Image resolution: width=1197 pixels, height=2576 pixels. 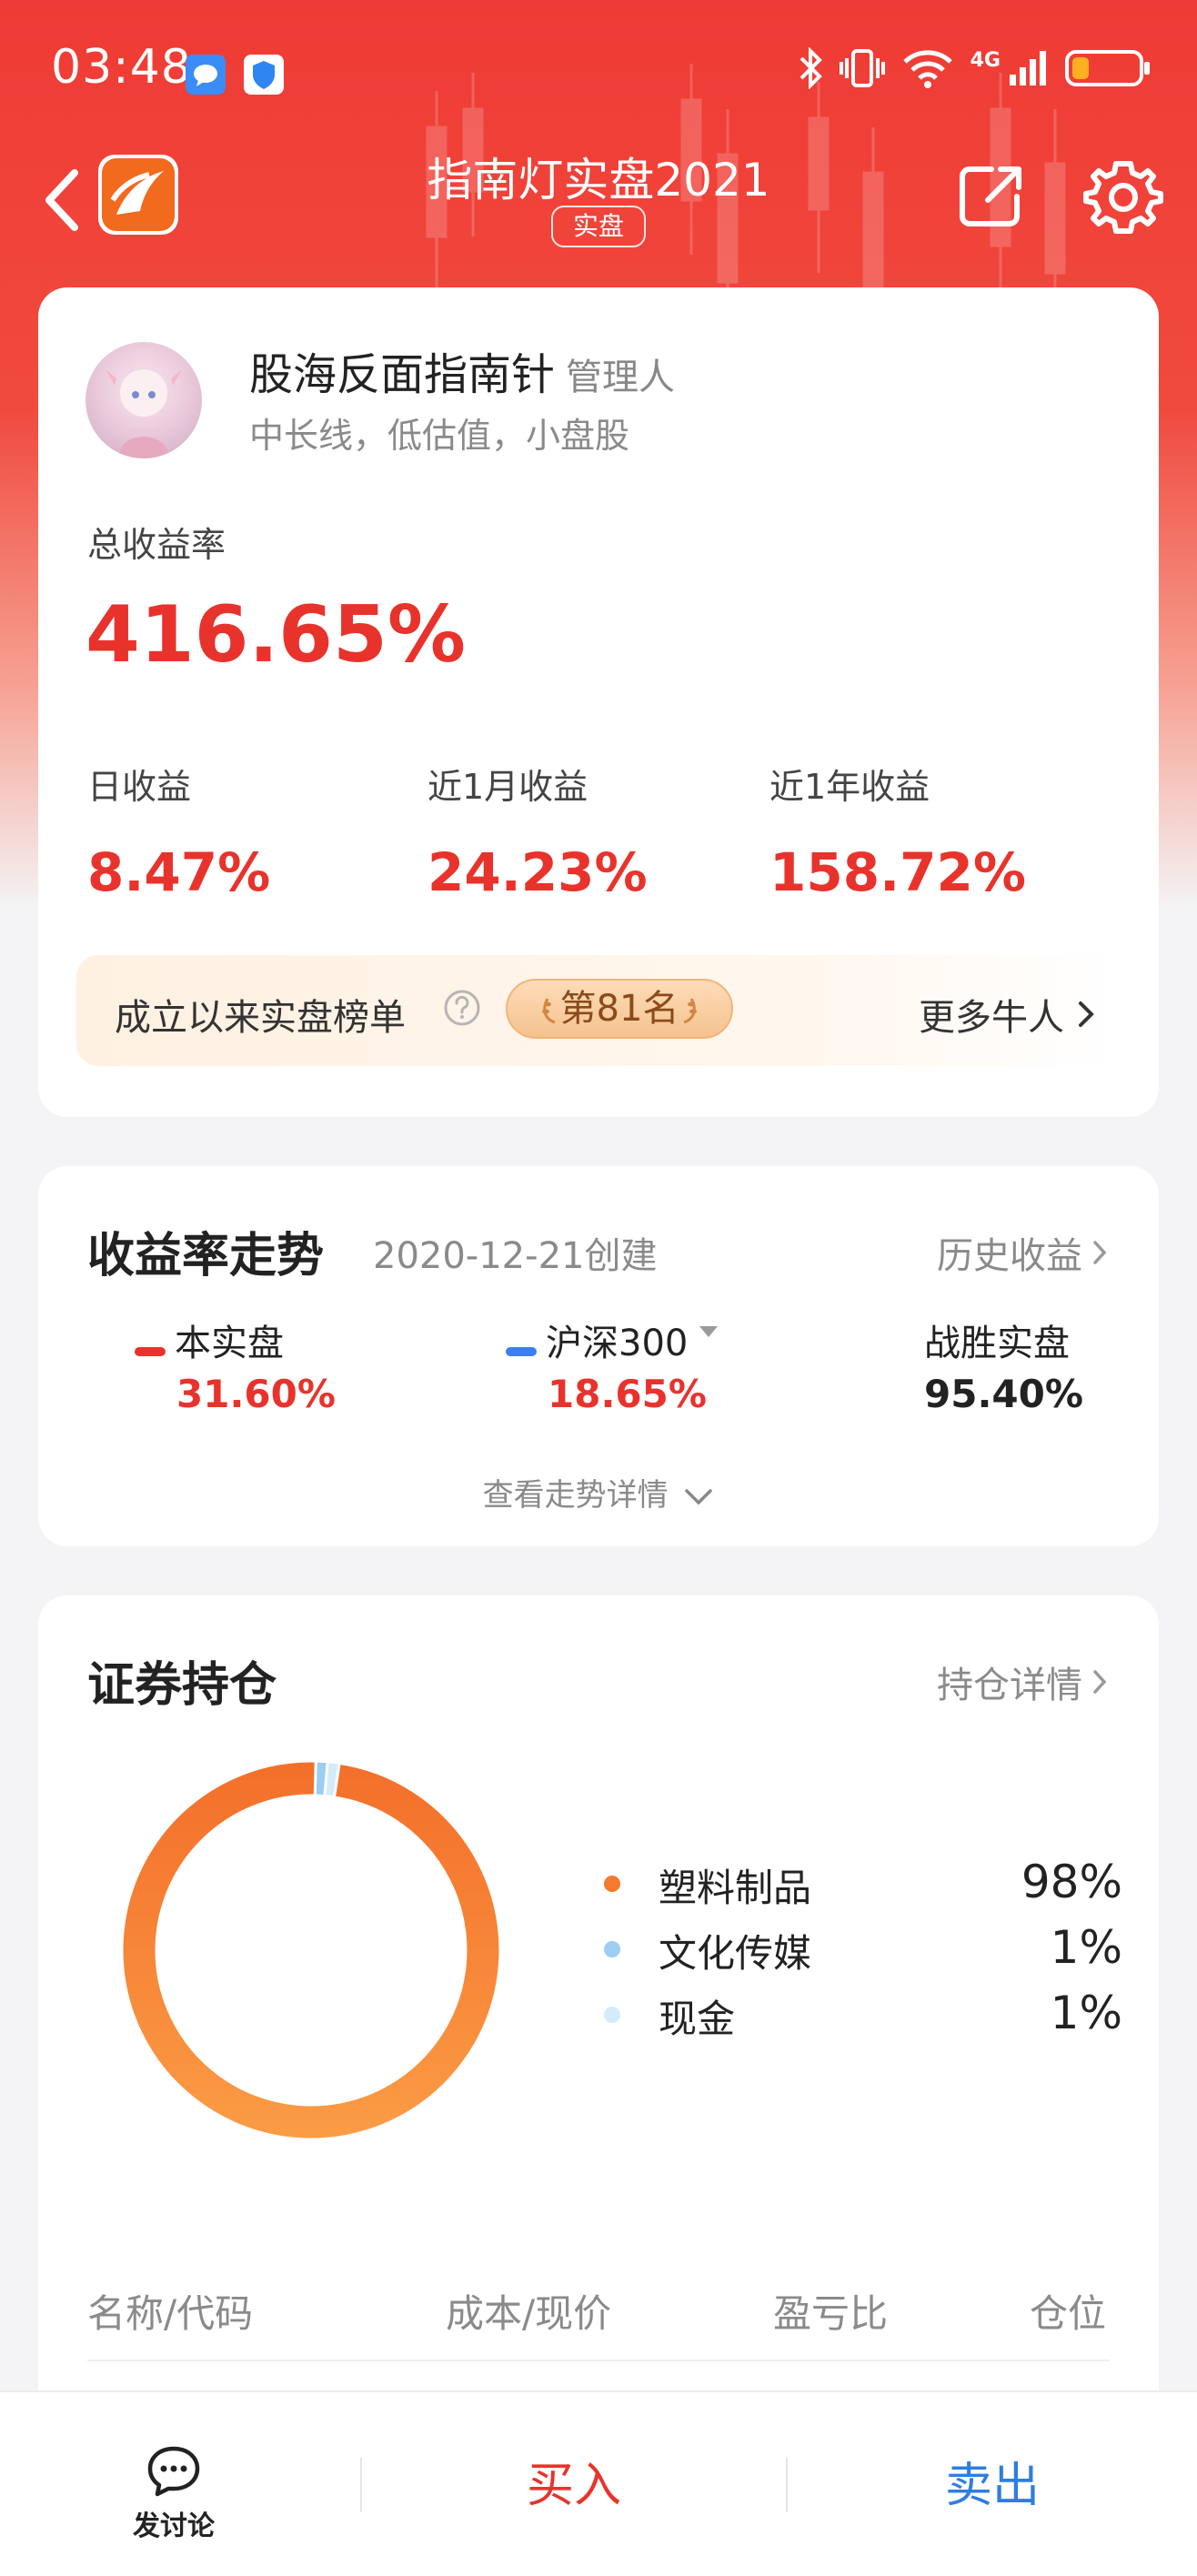 What do you see at coordinates (439, 436) in the screenshot?
I see `manager-style: 中长线，低估值，小盘股` at bounding box center [439, 436].